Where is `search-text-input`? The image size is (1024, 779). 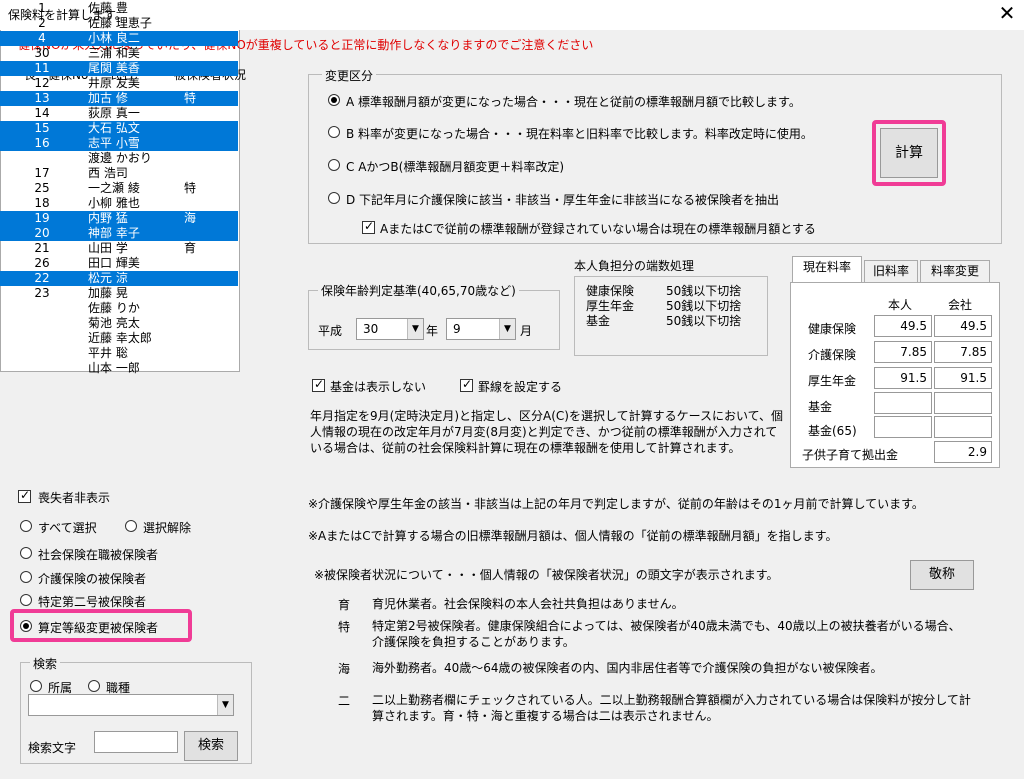 search-text-input is located at coordinates (136, 742).